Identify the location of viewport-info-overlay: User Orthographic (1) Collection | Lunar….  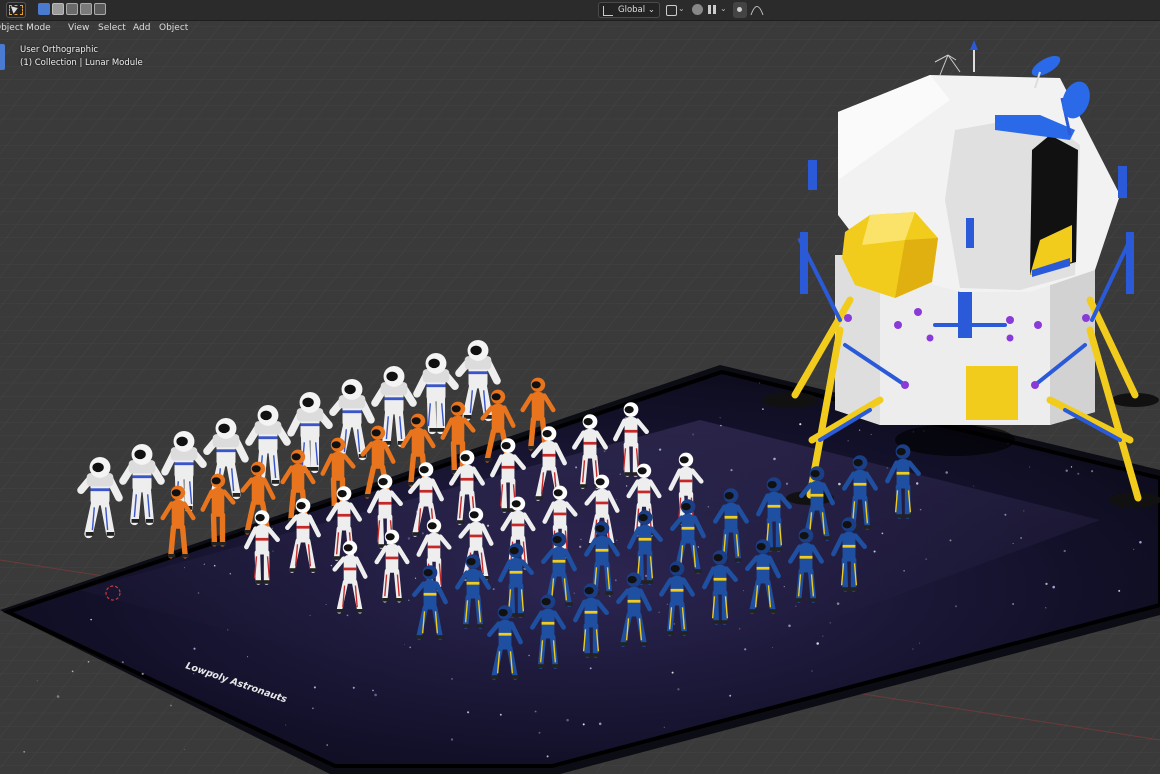
(81, 57).